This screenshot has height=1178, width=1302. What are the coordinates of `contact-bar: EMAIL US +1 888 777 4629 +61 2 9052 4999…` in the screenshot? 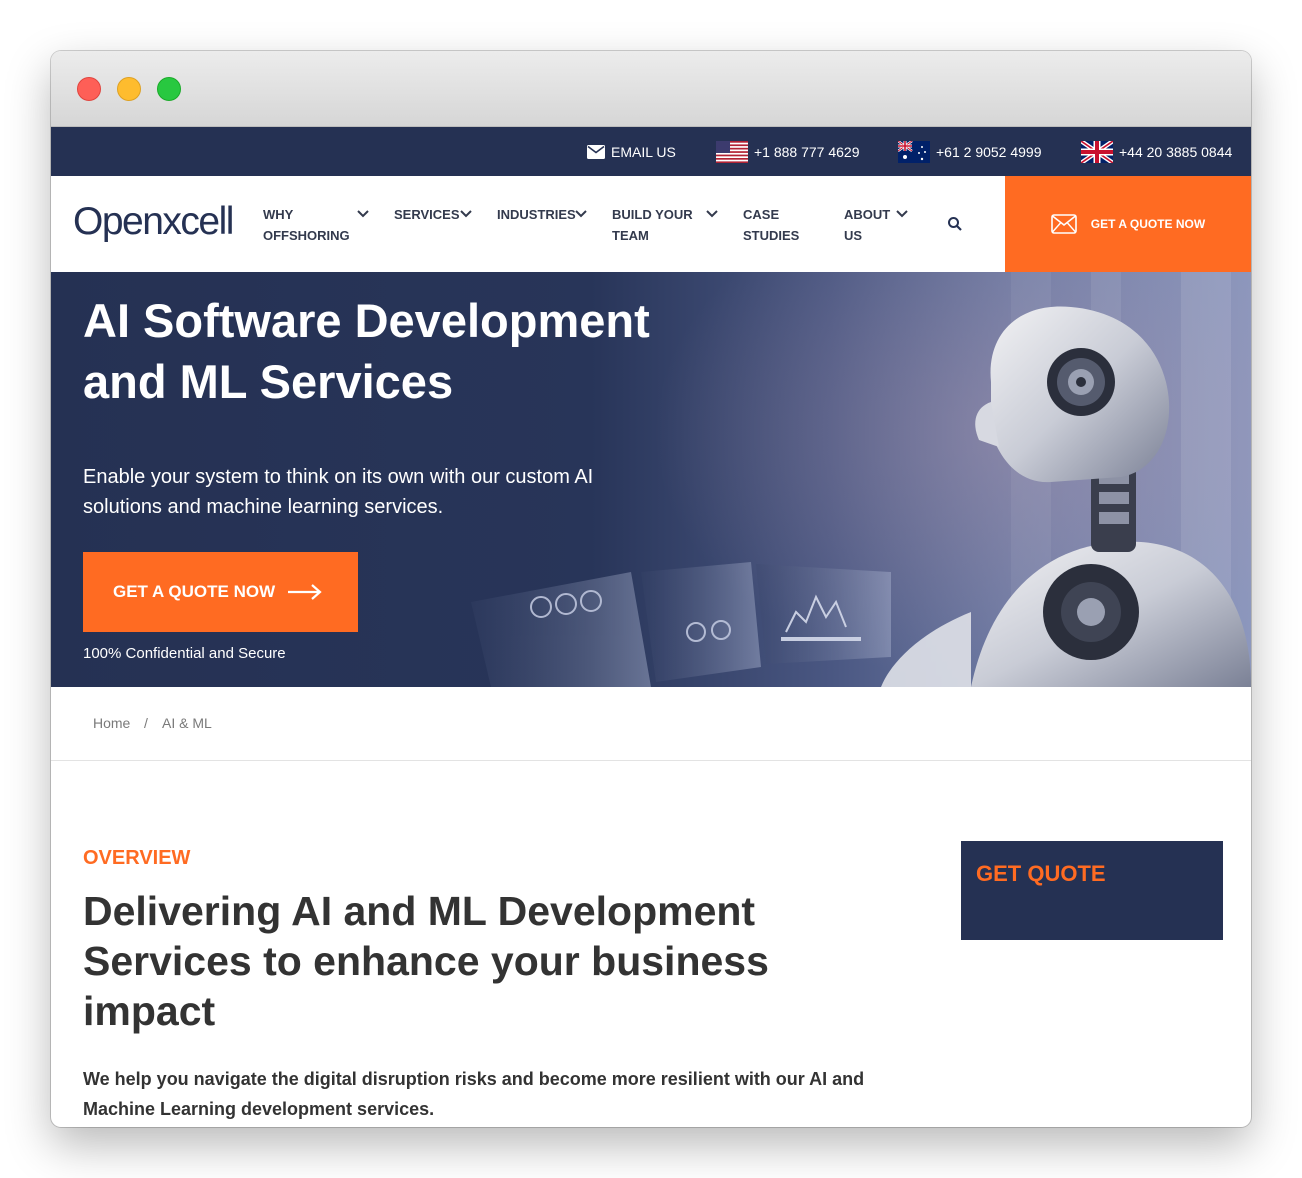 It's located at (651, 151).